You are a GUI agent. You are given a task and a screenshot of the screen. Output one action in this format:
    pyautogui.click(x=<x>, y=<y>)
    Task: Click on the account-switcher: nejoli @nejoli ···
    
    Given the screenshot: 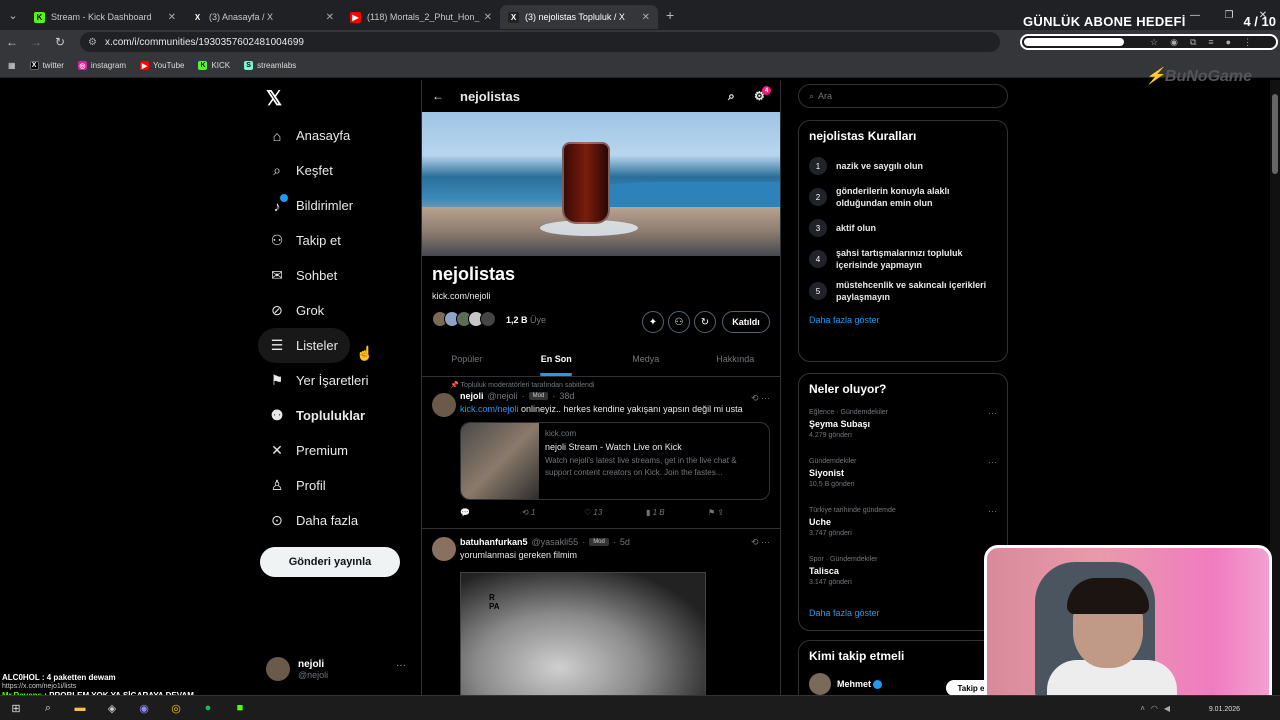 What is the action you would take?
    pyautogui.click(x=341, y=669)
    